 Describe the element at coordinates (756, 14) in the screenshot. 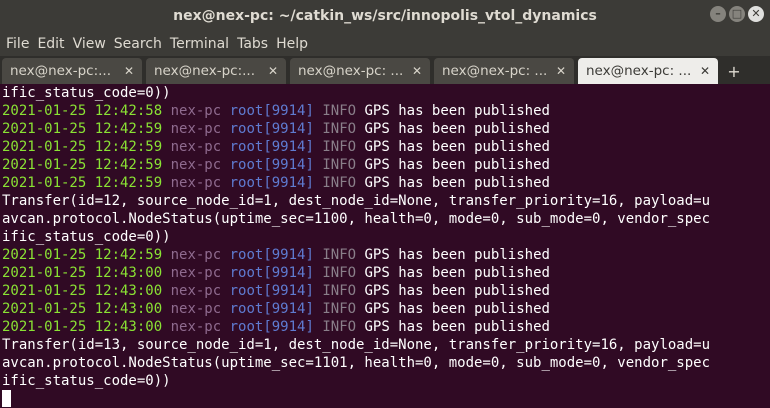

I see `close-icon: ✕` at that location.